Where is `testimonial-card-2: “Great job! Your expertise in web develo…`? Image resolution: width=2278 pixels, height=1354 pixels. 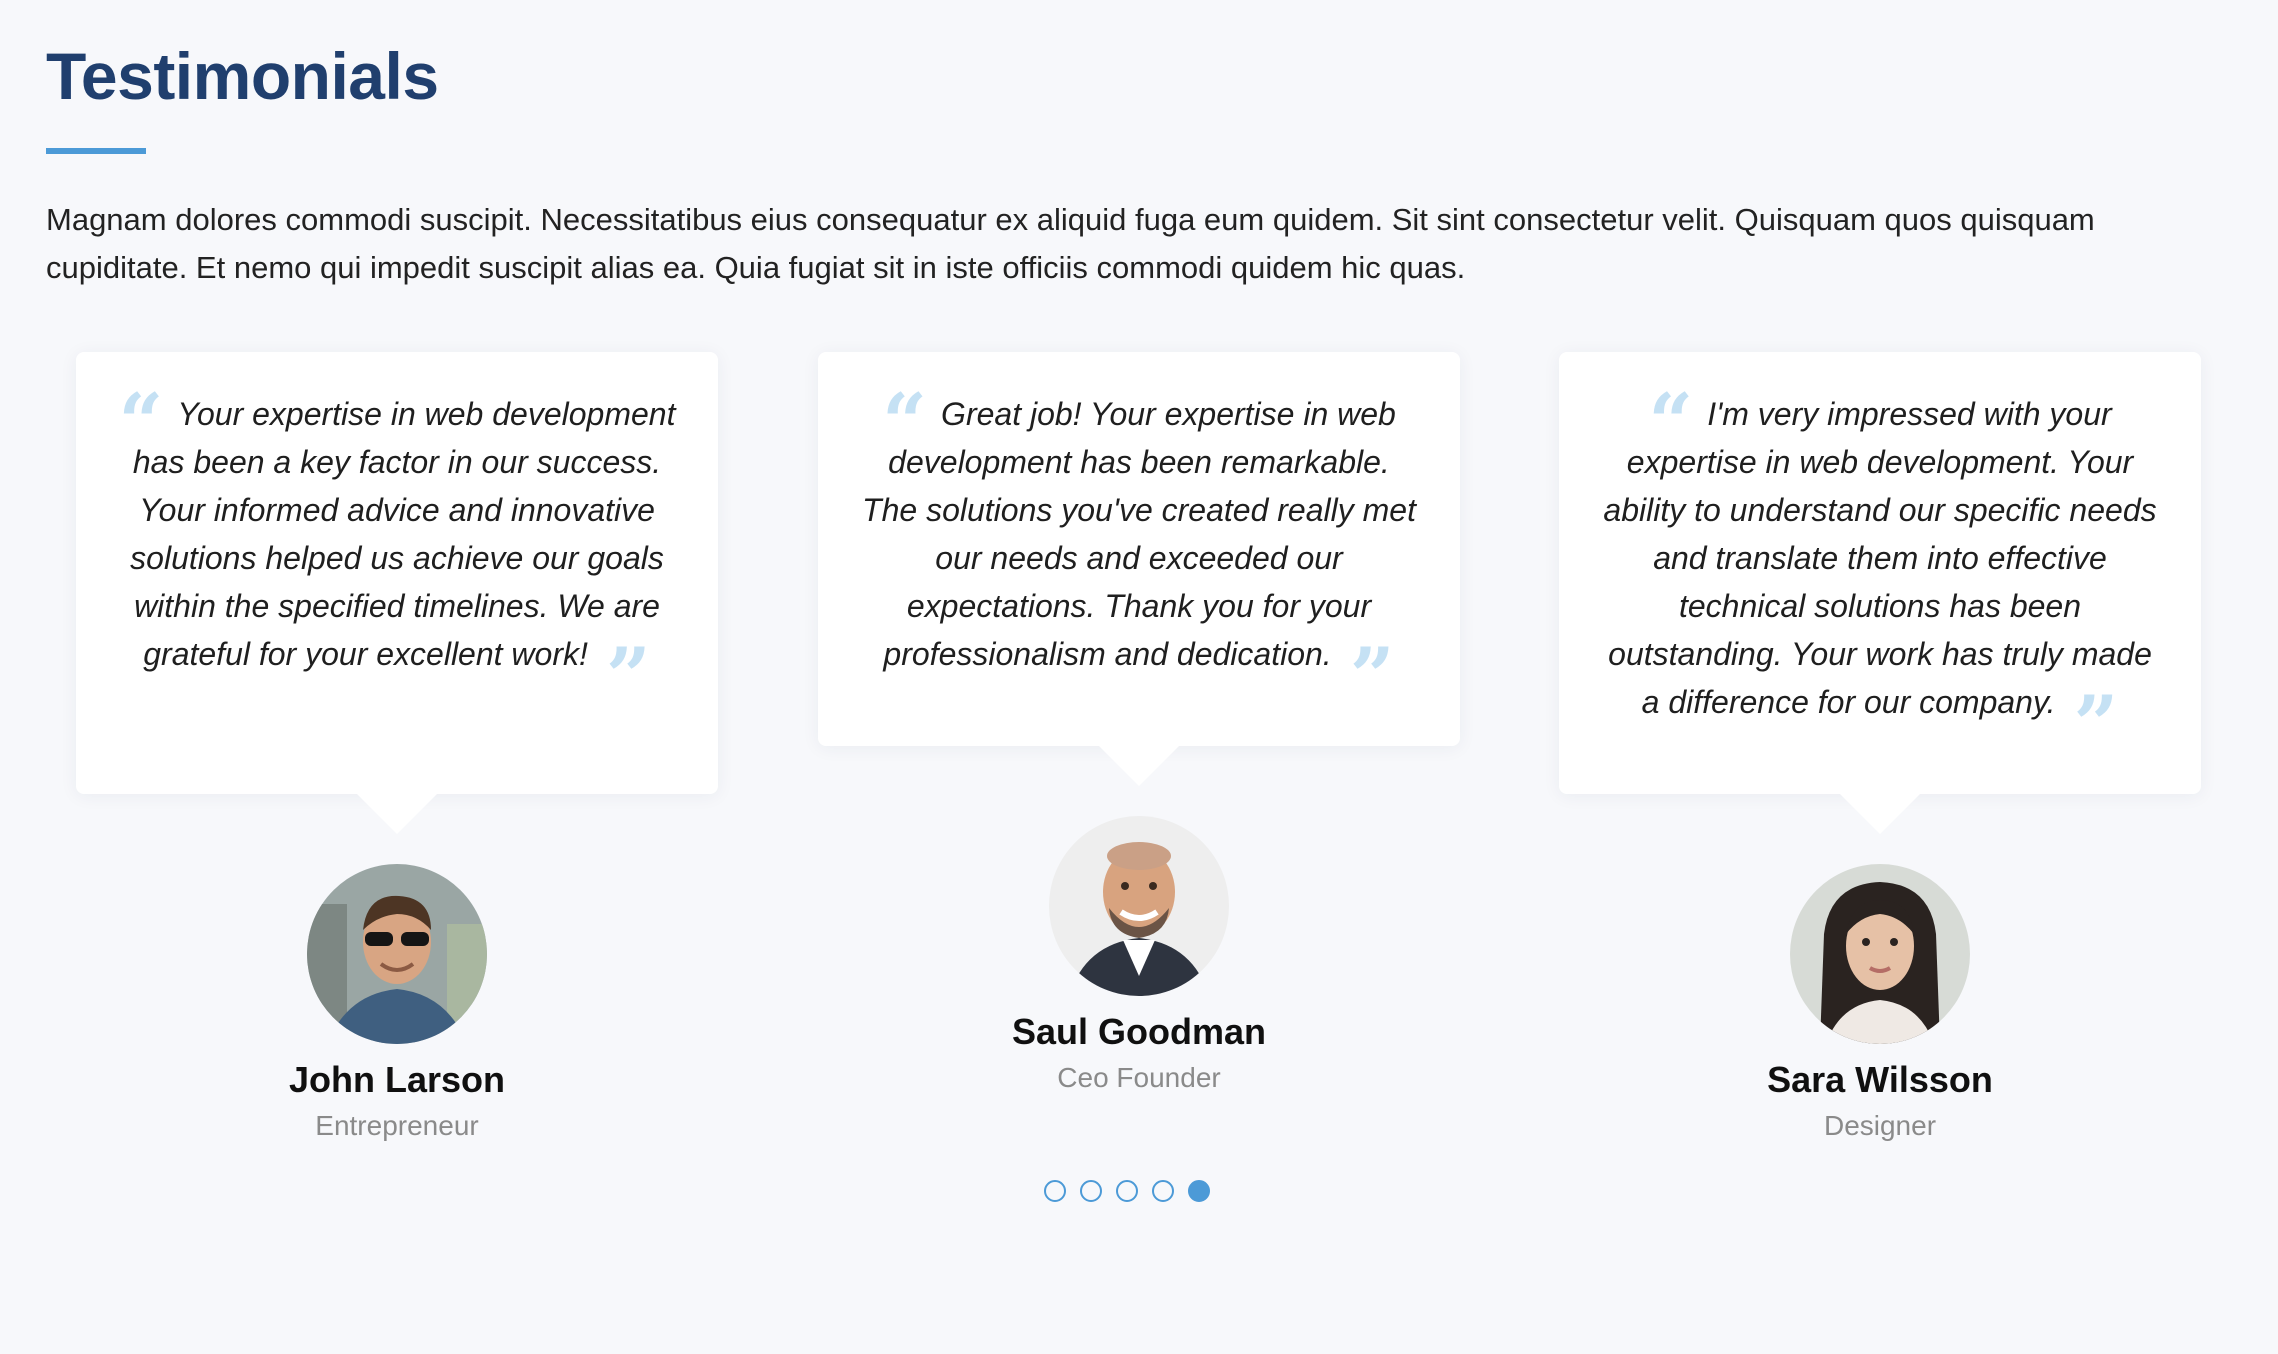 testimonial-card-2: “Great job! Your expertise in web develo… is located at coordinates (1139, 569).